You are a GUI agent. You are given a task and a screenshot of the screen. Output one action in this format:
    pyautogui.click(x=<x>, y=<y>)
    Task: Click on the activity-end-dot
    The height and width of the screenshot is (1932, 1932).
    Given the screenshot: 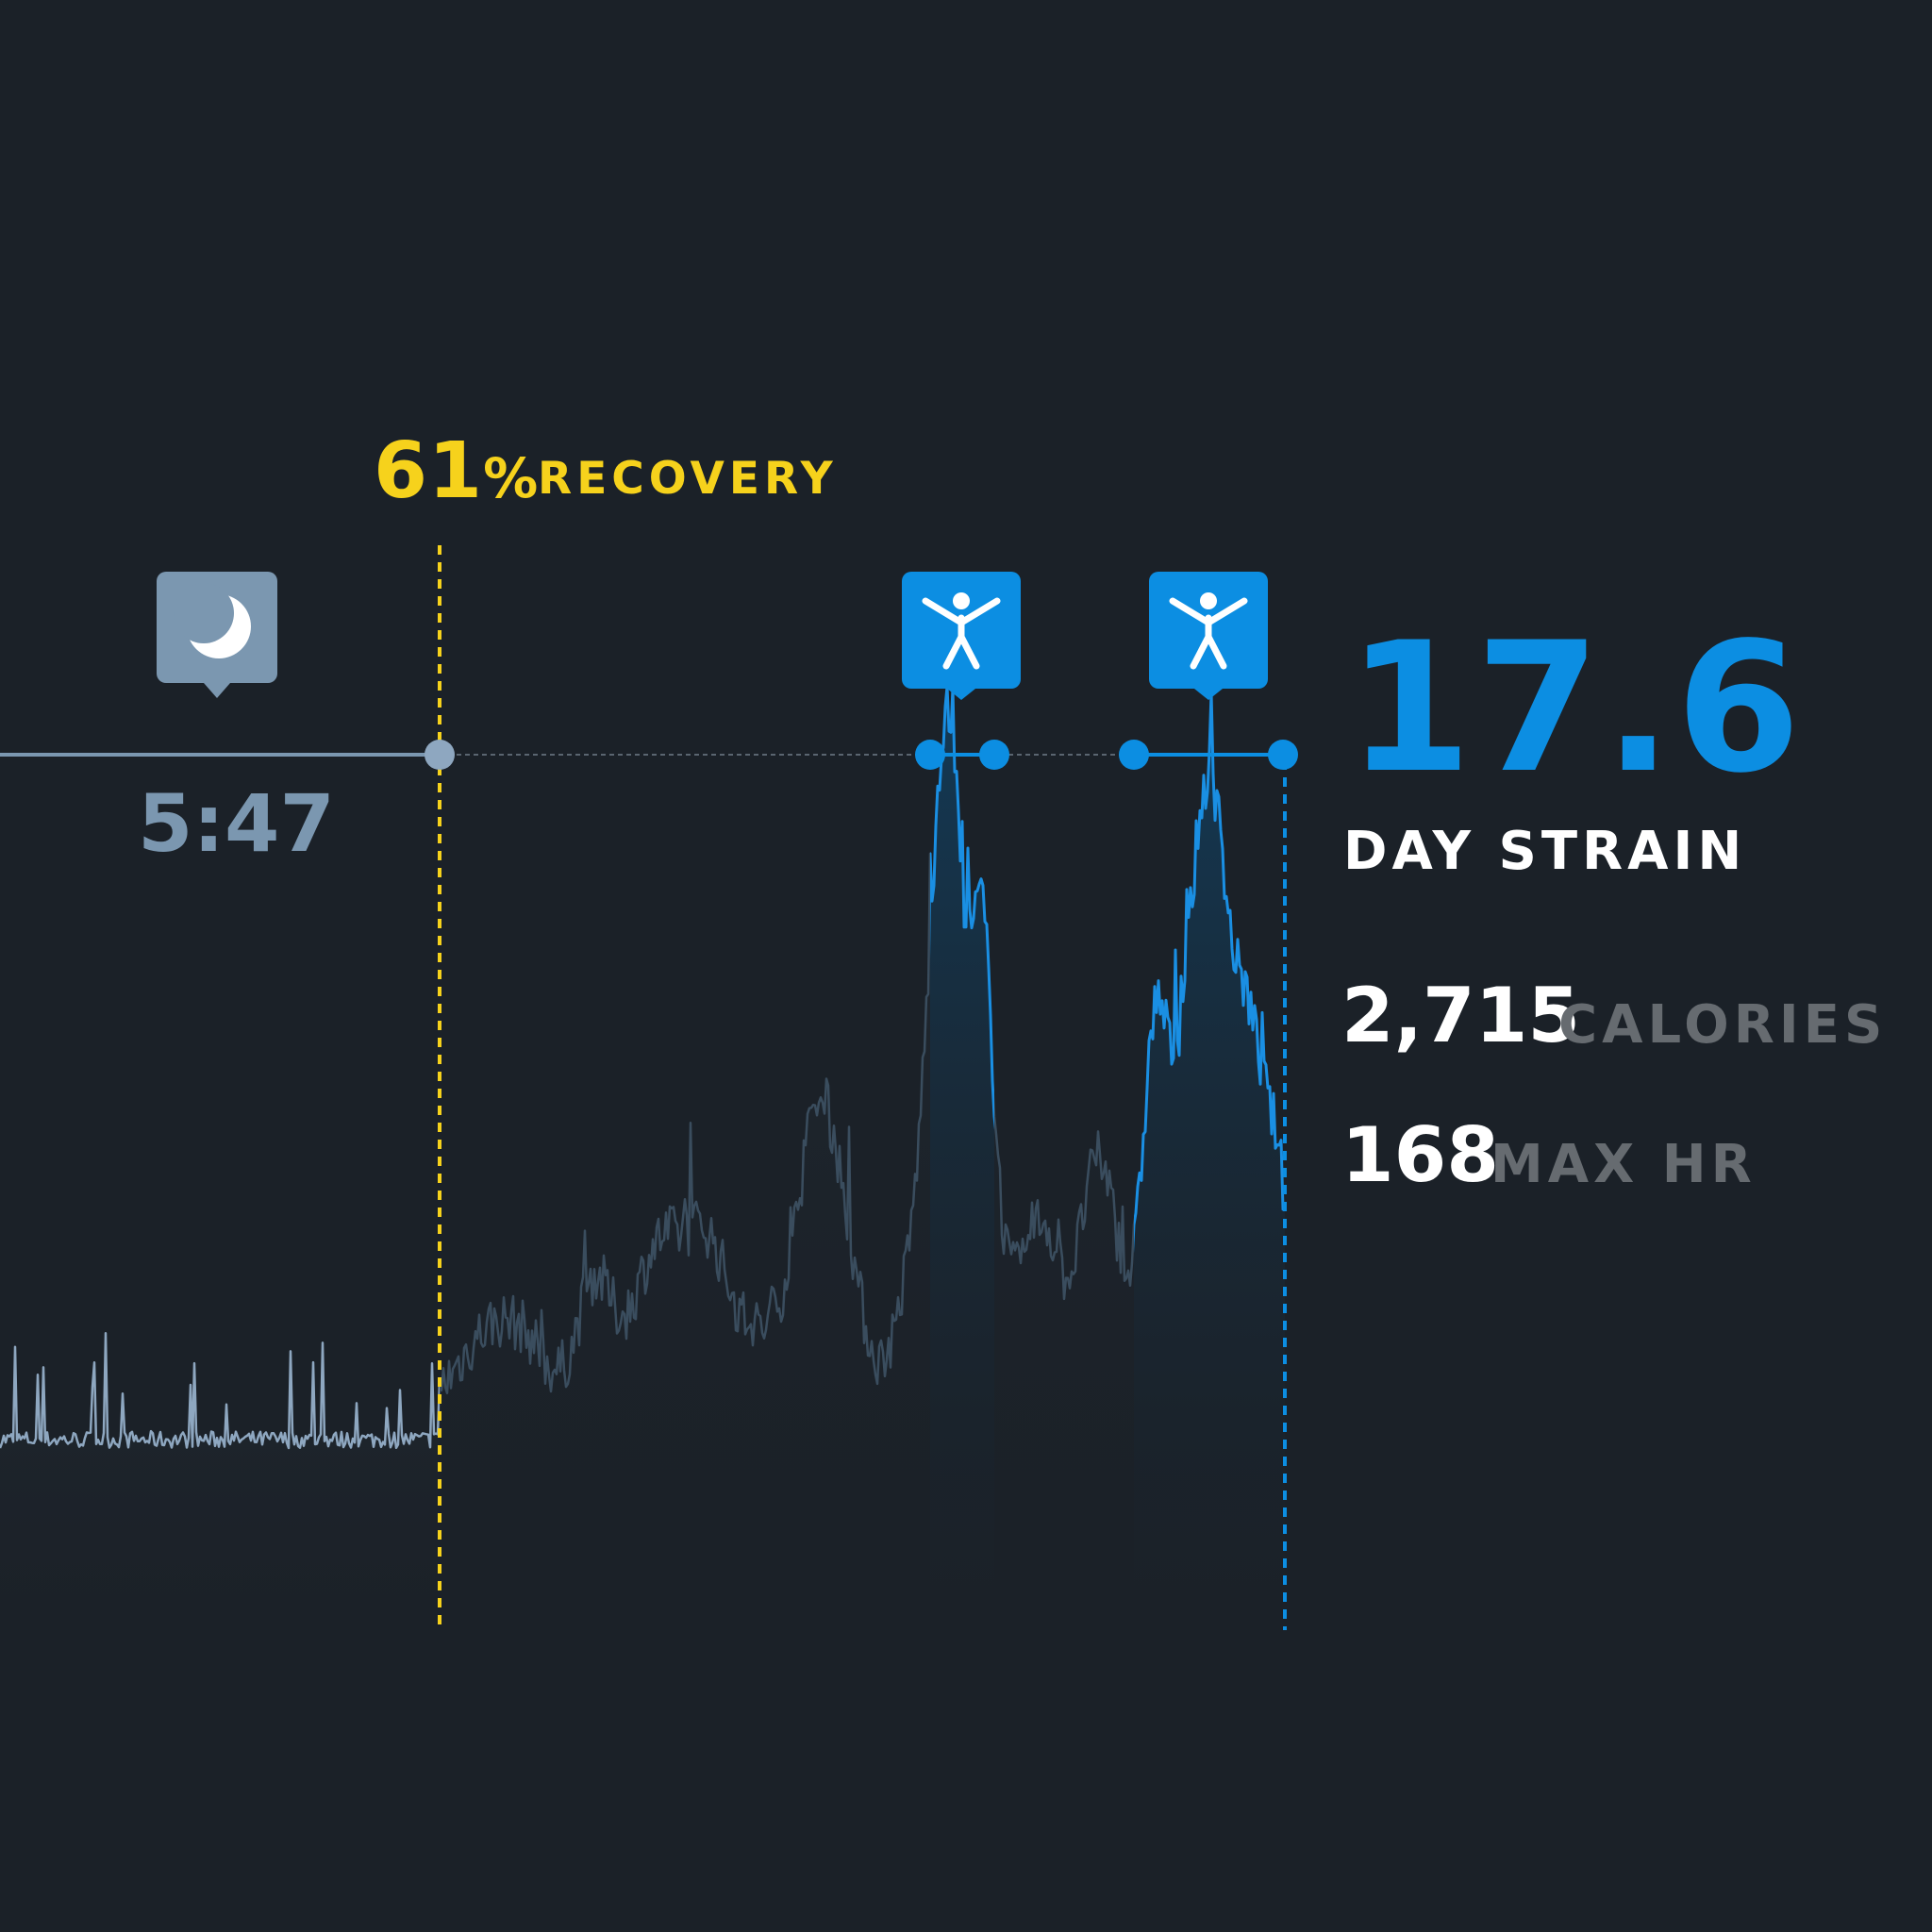 What is the action you would take?
    pyautogui.click(x=994, y=755)
    